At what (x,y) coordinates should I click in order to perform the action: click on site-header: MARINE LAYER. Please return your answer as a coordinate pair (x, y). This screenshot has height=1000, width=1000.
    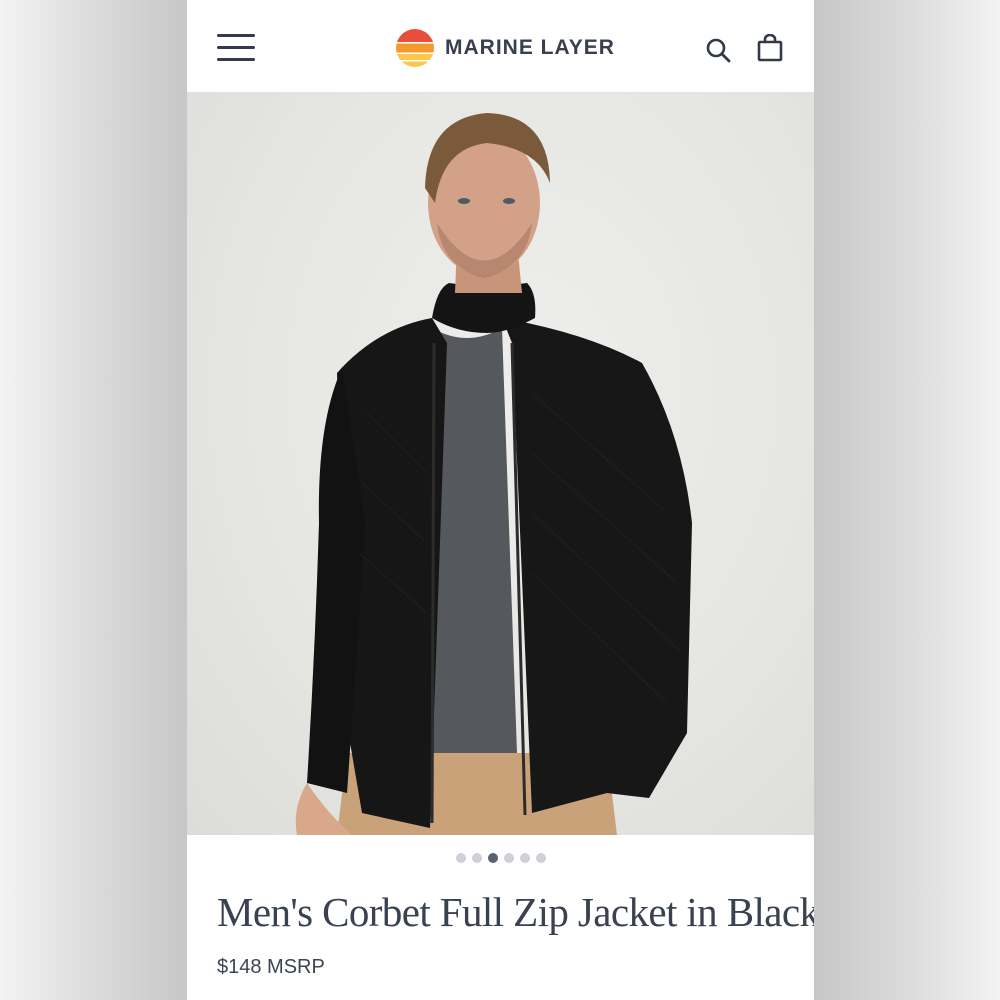
    Looking at the image, I should click on (500, 46).